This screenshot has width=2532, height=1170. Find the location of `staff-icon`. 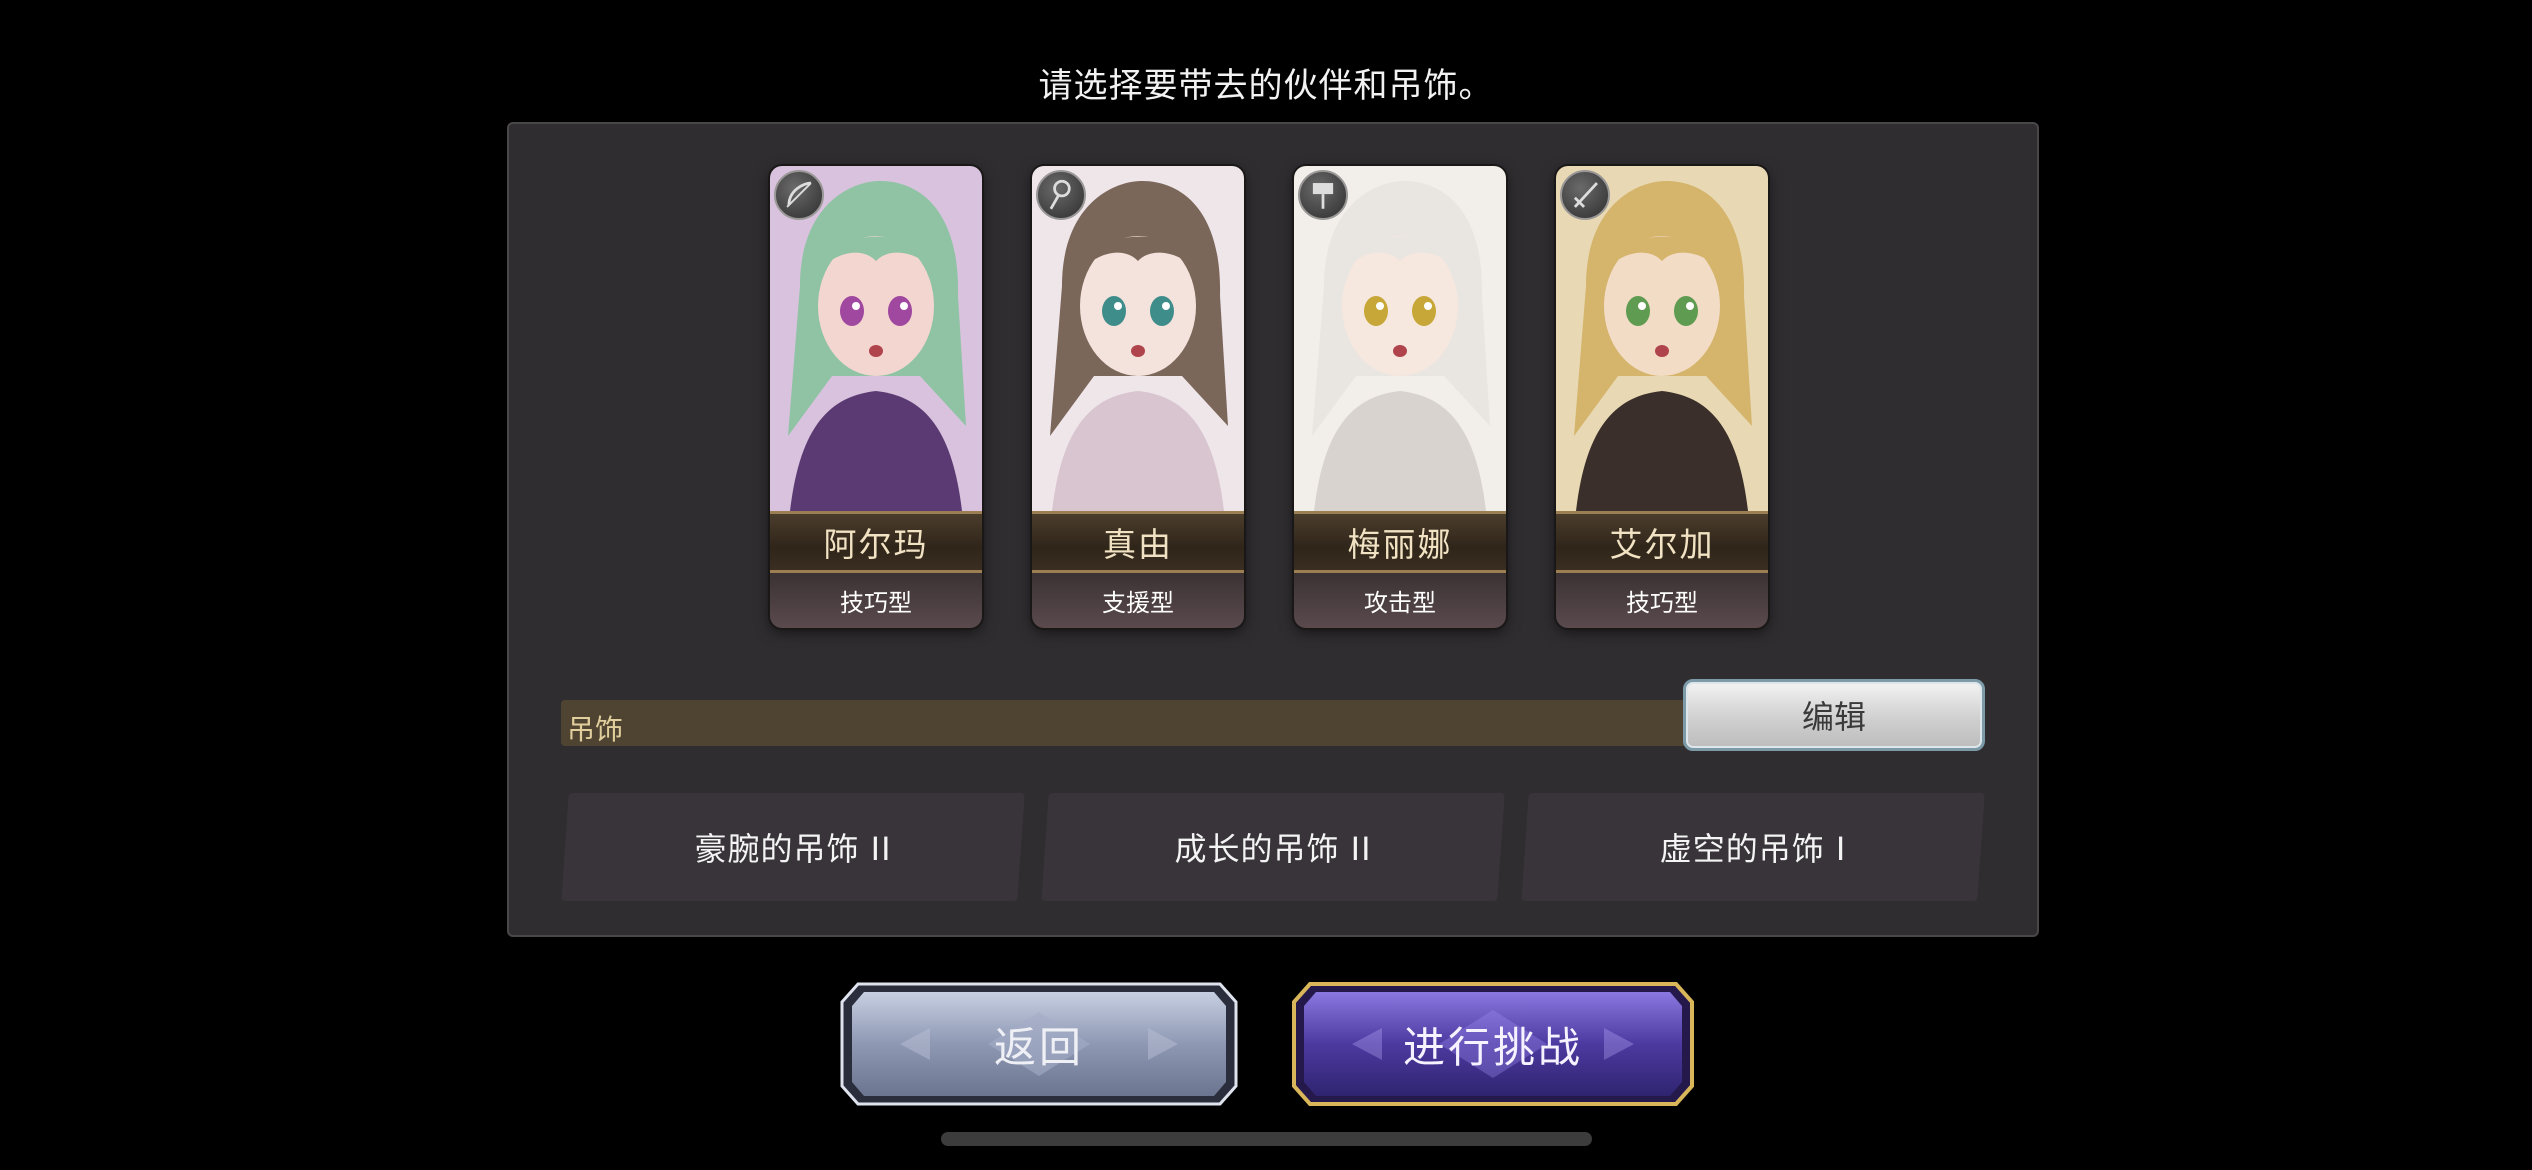

staff-icon is located at coordinates (1061, 195).